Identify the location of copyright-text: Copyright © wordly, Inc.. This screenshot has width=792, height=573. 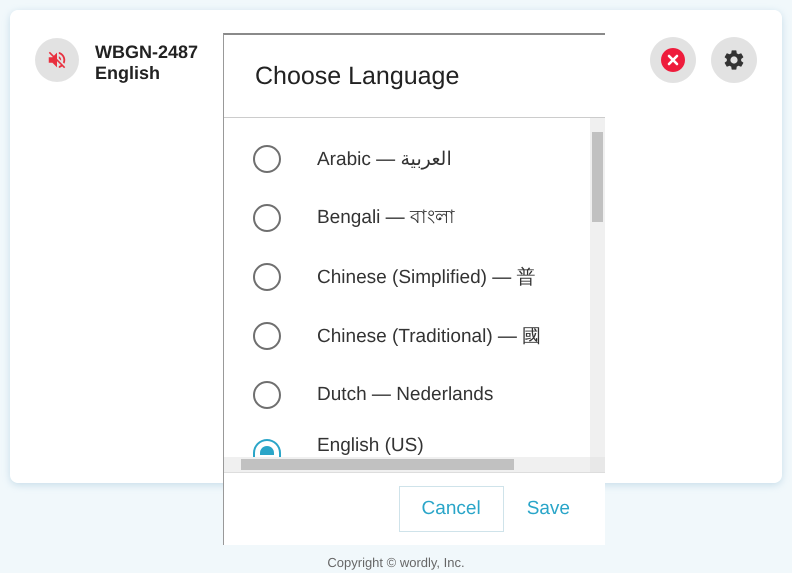
(396, 562).